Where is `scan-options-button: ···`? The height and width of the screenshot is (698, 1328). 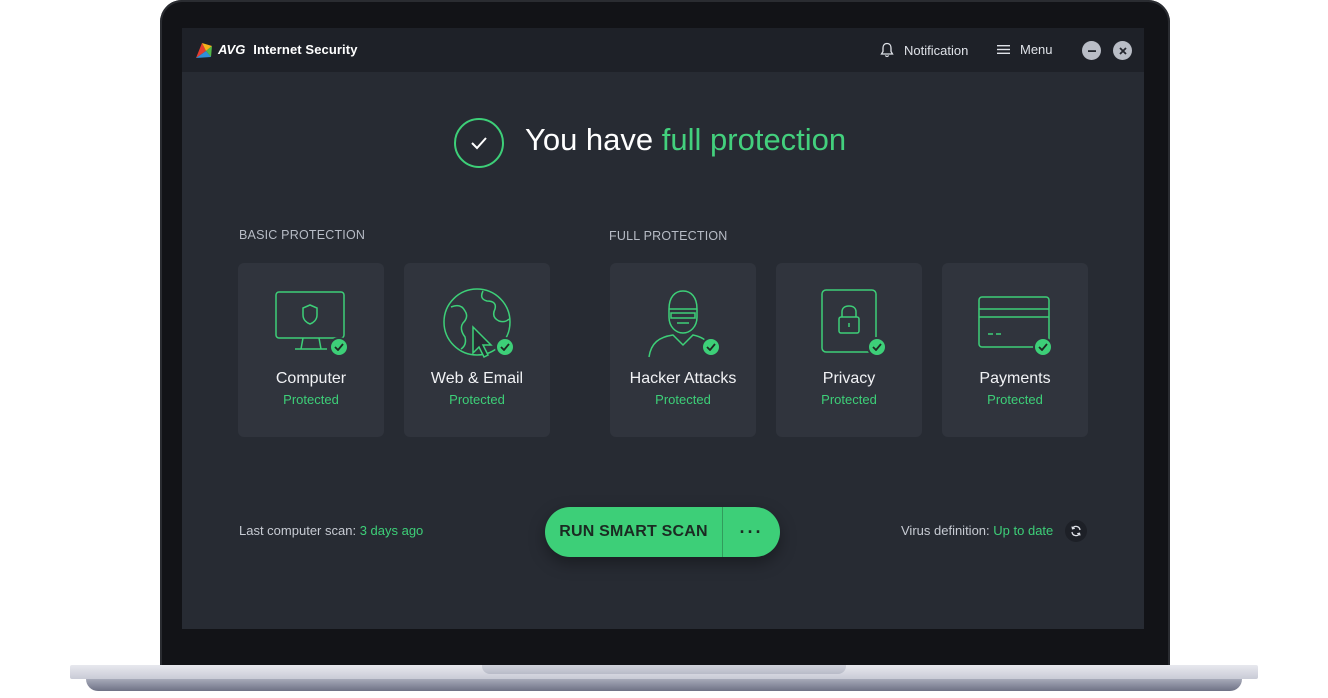 scan-options-button: ··· is located at coordinates (751, 532).